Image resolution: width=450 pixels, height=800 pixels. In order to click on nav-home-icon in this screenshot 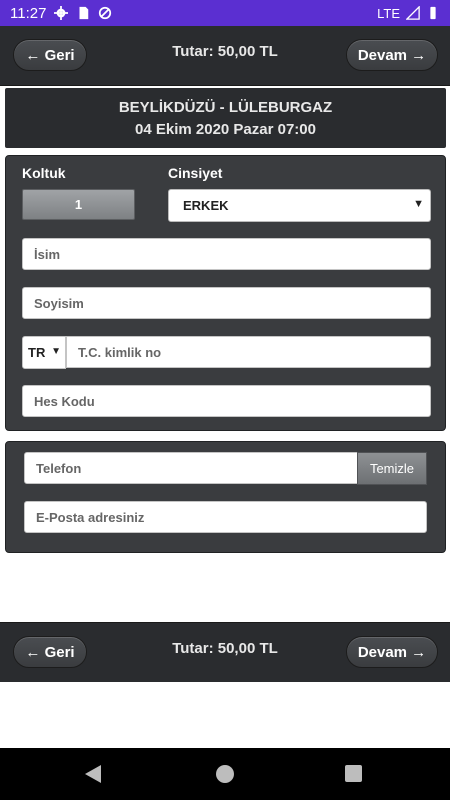, I will do `click(225, 774)`.